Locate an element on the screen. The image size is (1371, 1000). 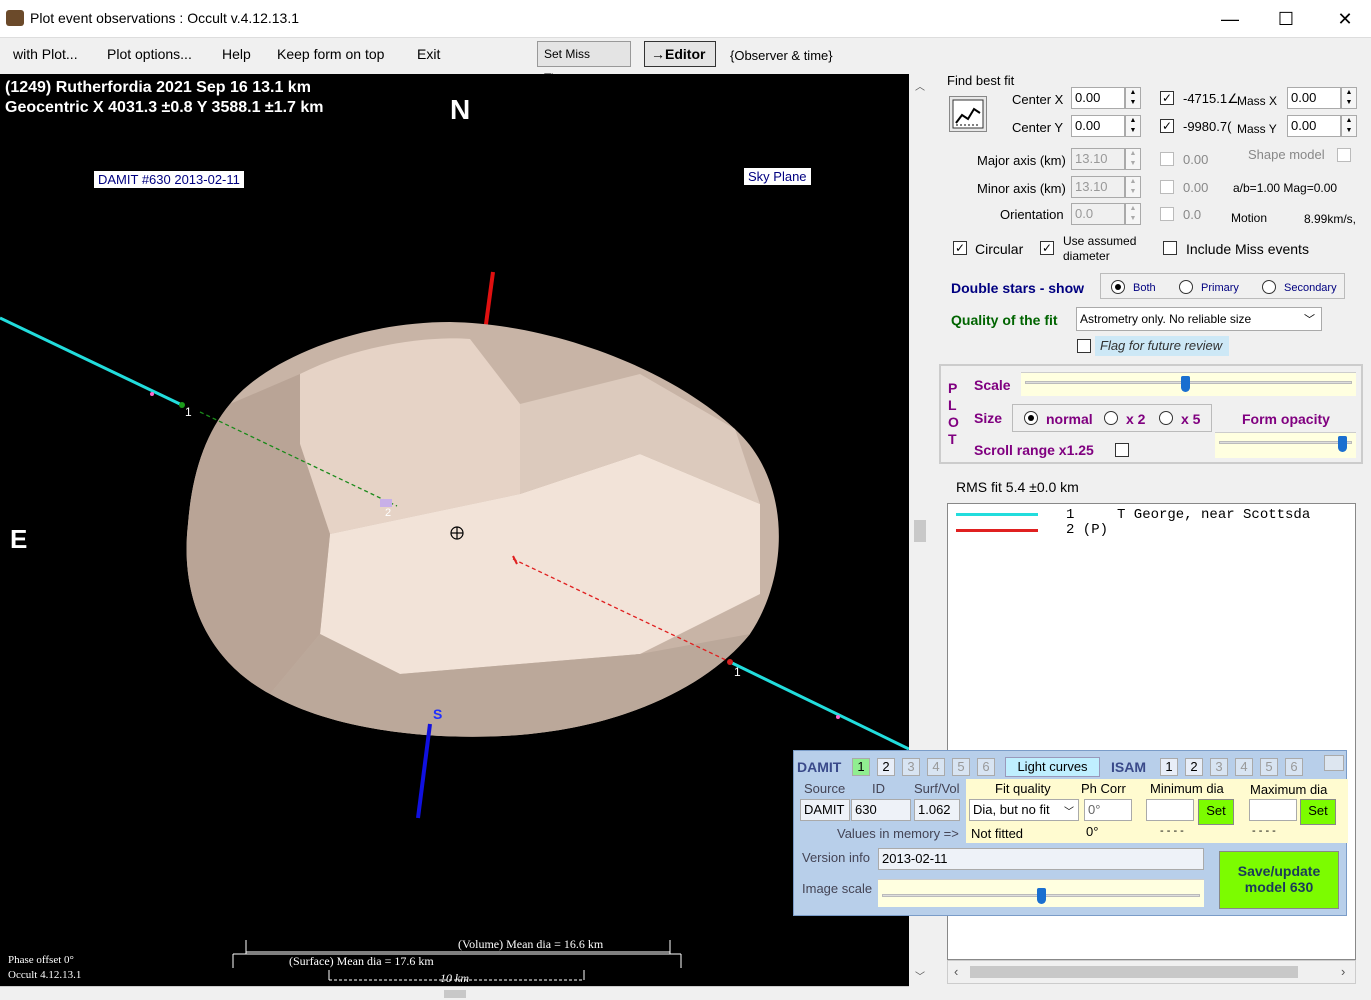
min-dia-set-button: Set is located at coordinates (1216, 812).